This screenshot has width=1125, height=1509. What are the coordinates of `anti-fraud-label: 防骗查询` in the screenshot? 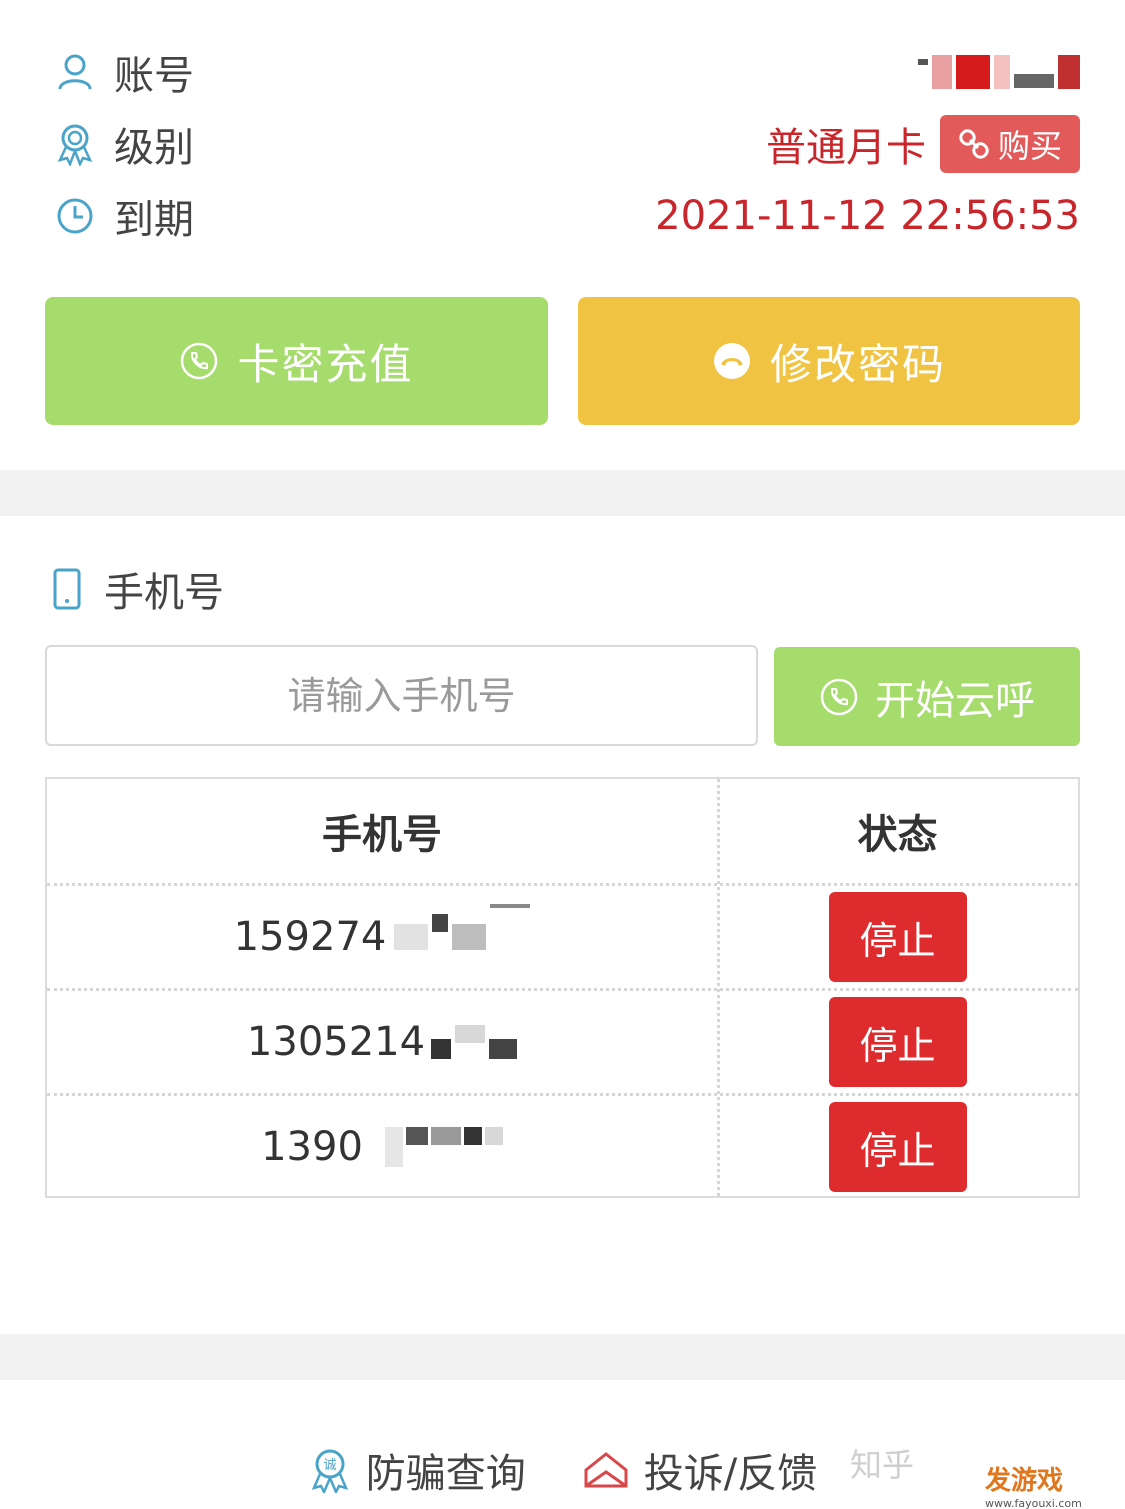 It's located at (445, 1474).